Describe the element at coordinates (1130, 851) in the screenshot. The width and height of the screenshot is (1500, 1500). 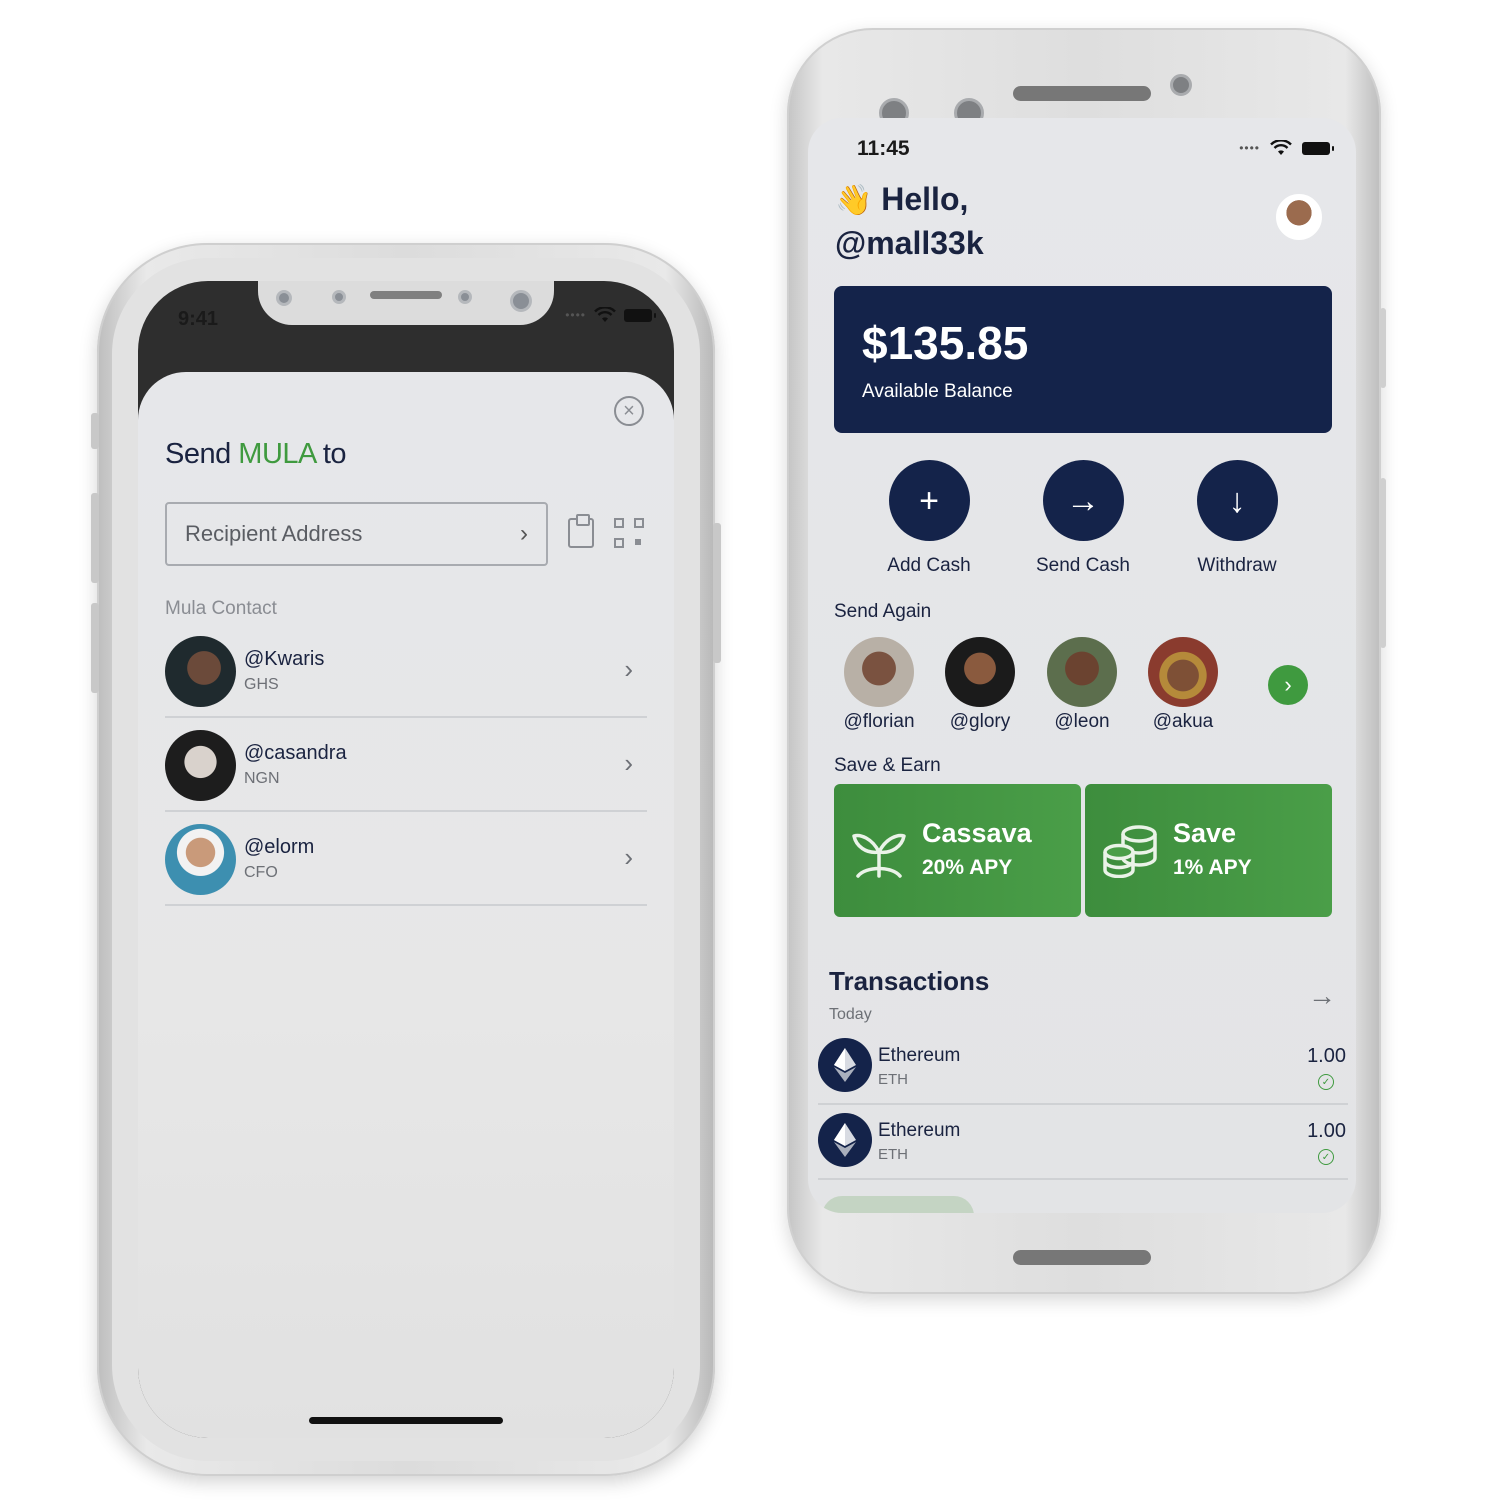
I see `coins-icon` at that location.